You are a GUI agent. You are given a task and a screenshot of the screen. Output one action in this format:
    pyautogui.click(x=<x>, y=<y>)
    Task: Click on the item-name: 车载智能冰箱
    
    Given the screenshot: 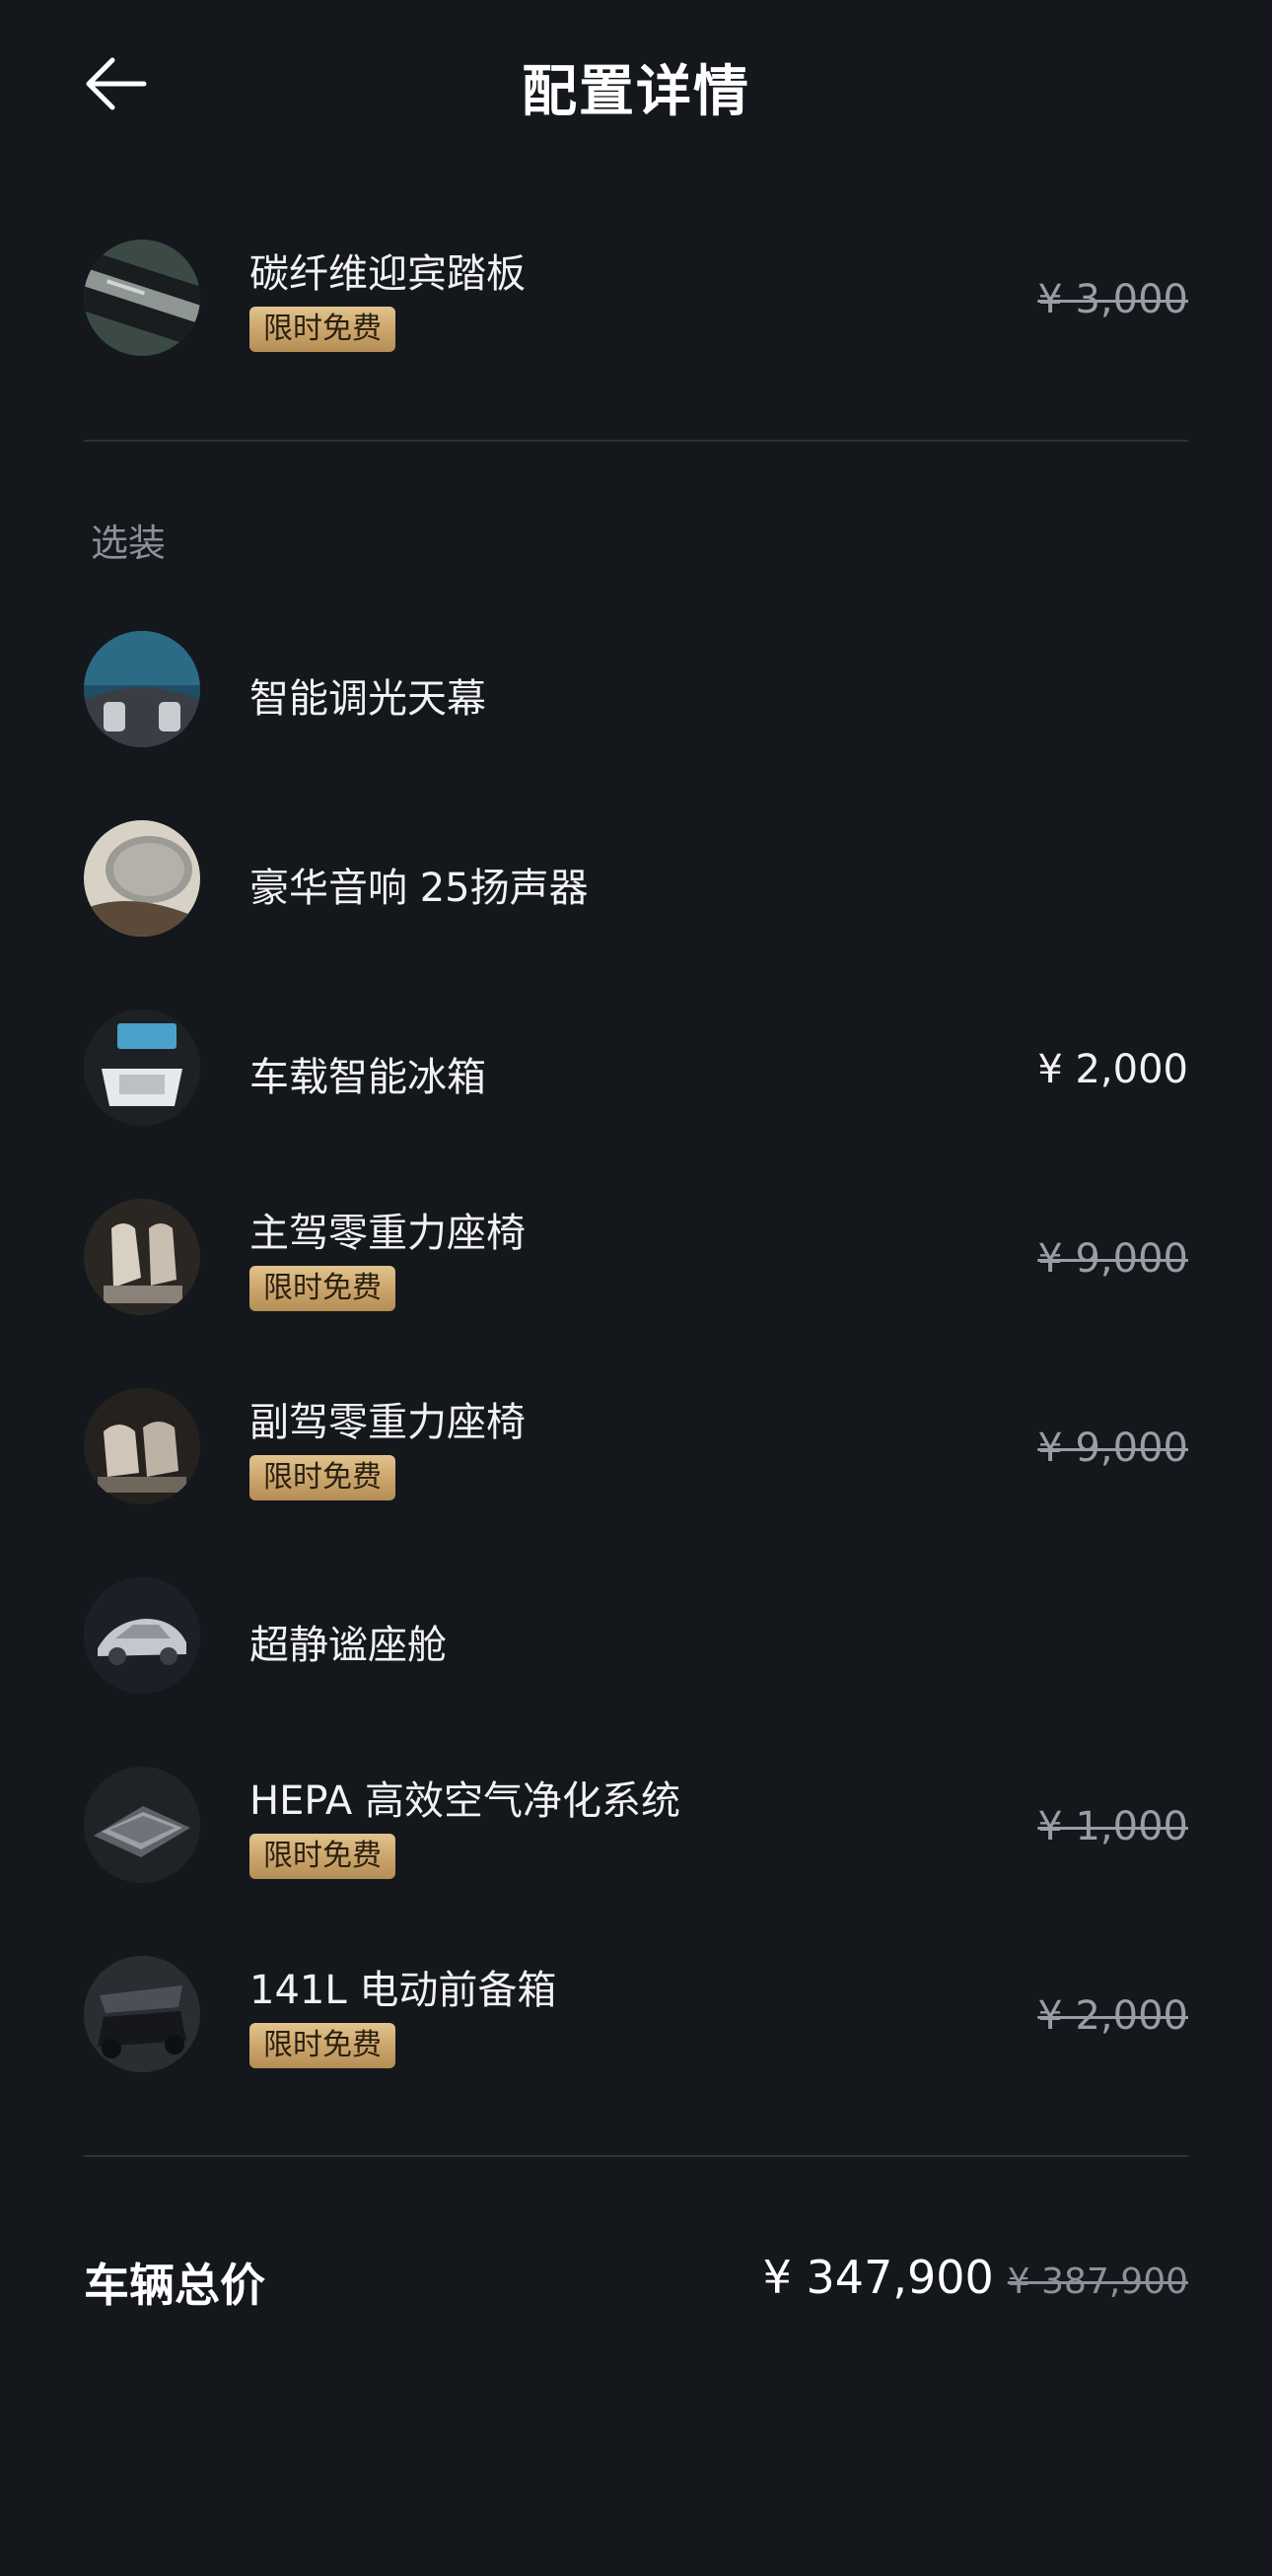 What is the action you would take?
    pyautogui.click(x=367, y=1077)
    